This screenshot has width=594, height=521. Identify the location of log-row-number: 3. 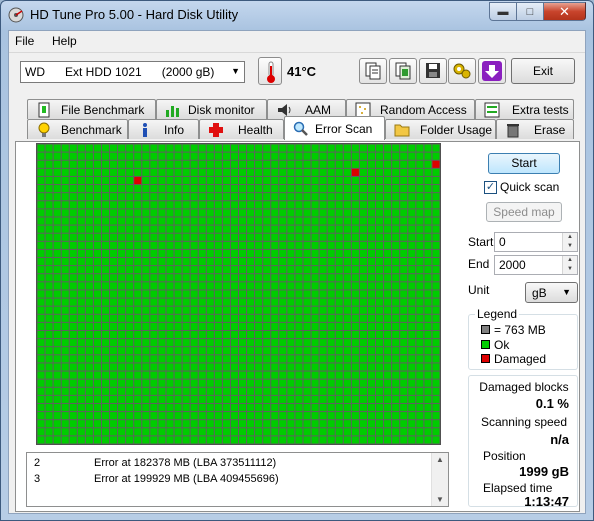
(37, 479).